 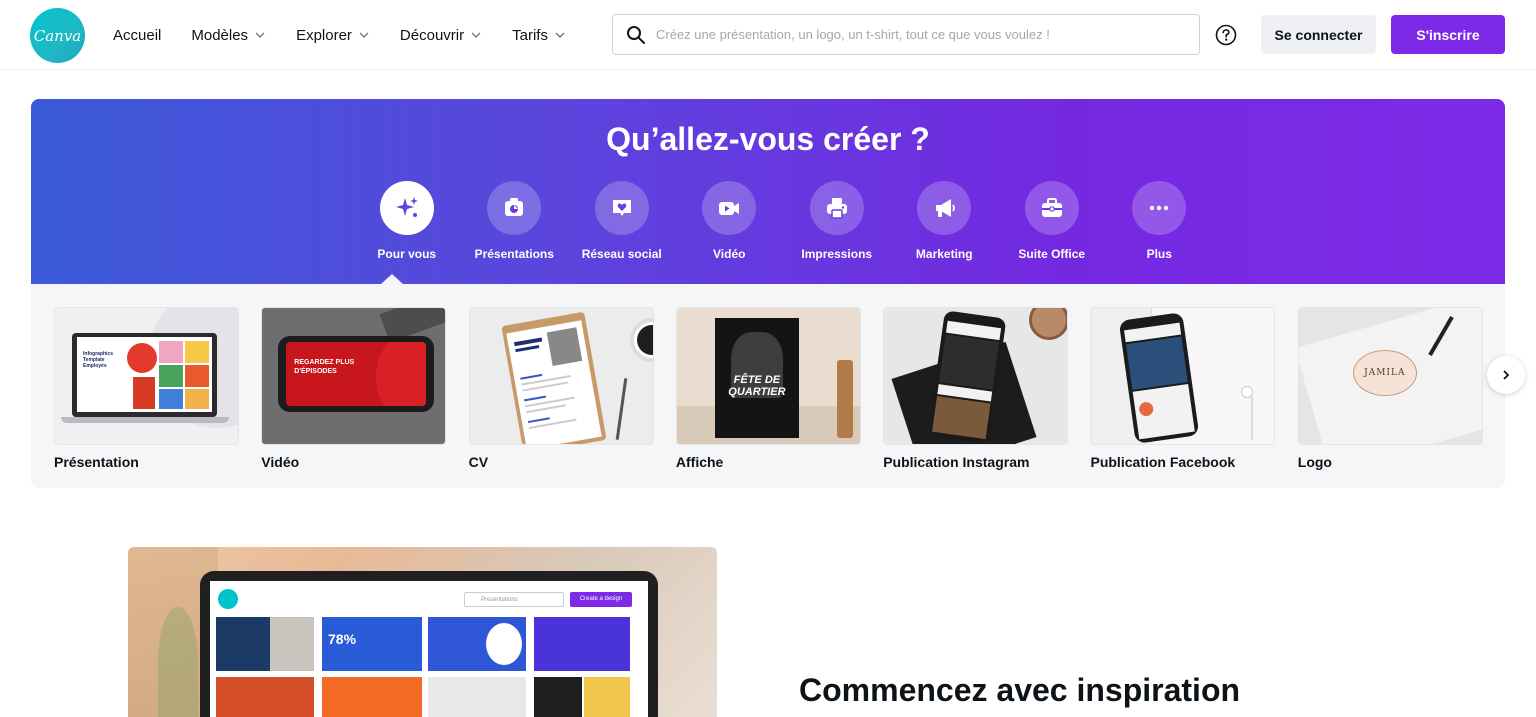 I want to click on category-impressions: Impressions, so click(x=837, y=221).